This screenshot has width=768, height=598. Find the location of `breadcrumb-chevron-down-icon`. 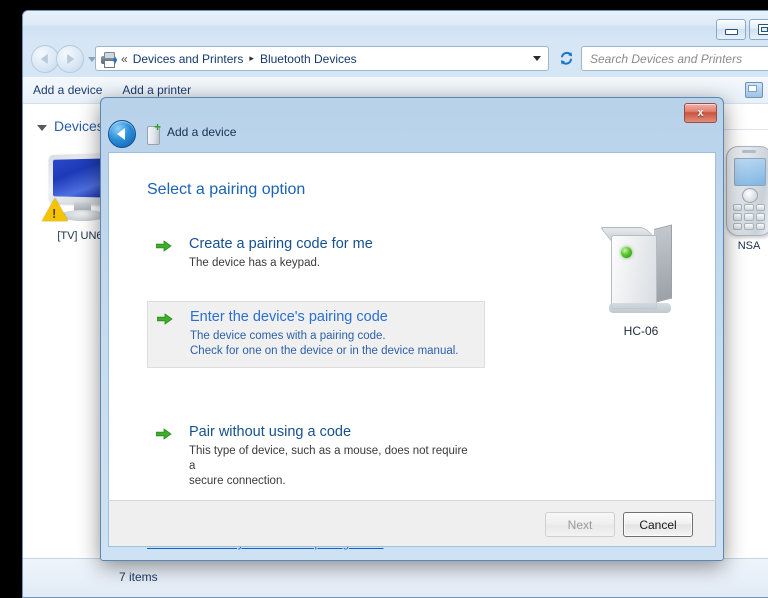

breadcrumb-chevron-down-icon is located at coordinates (537, 58).